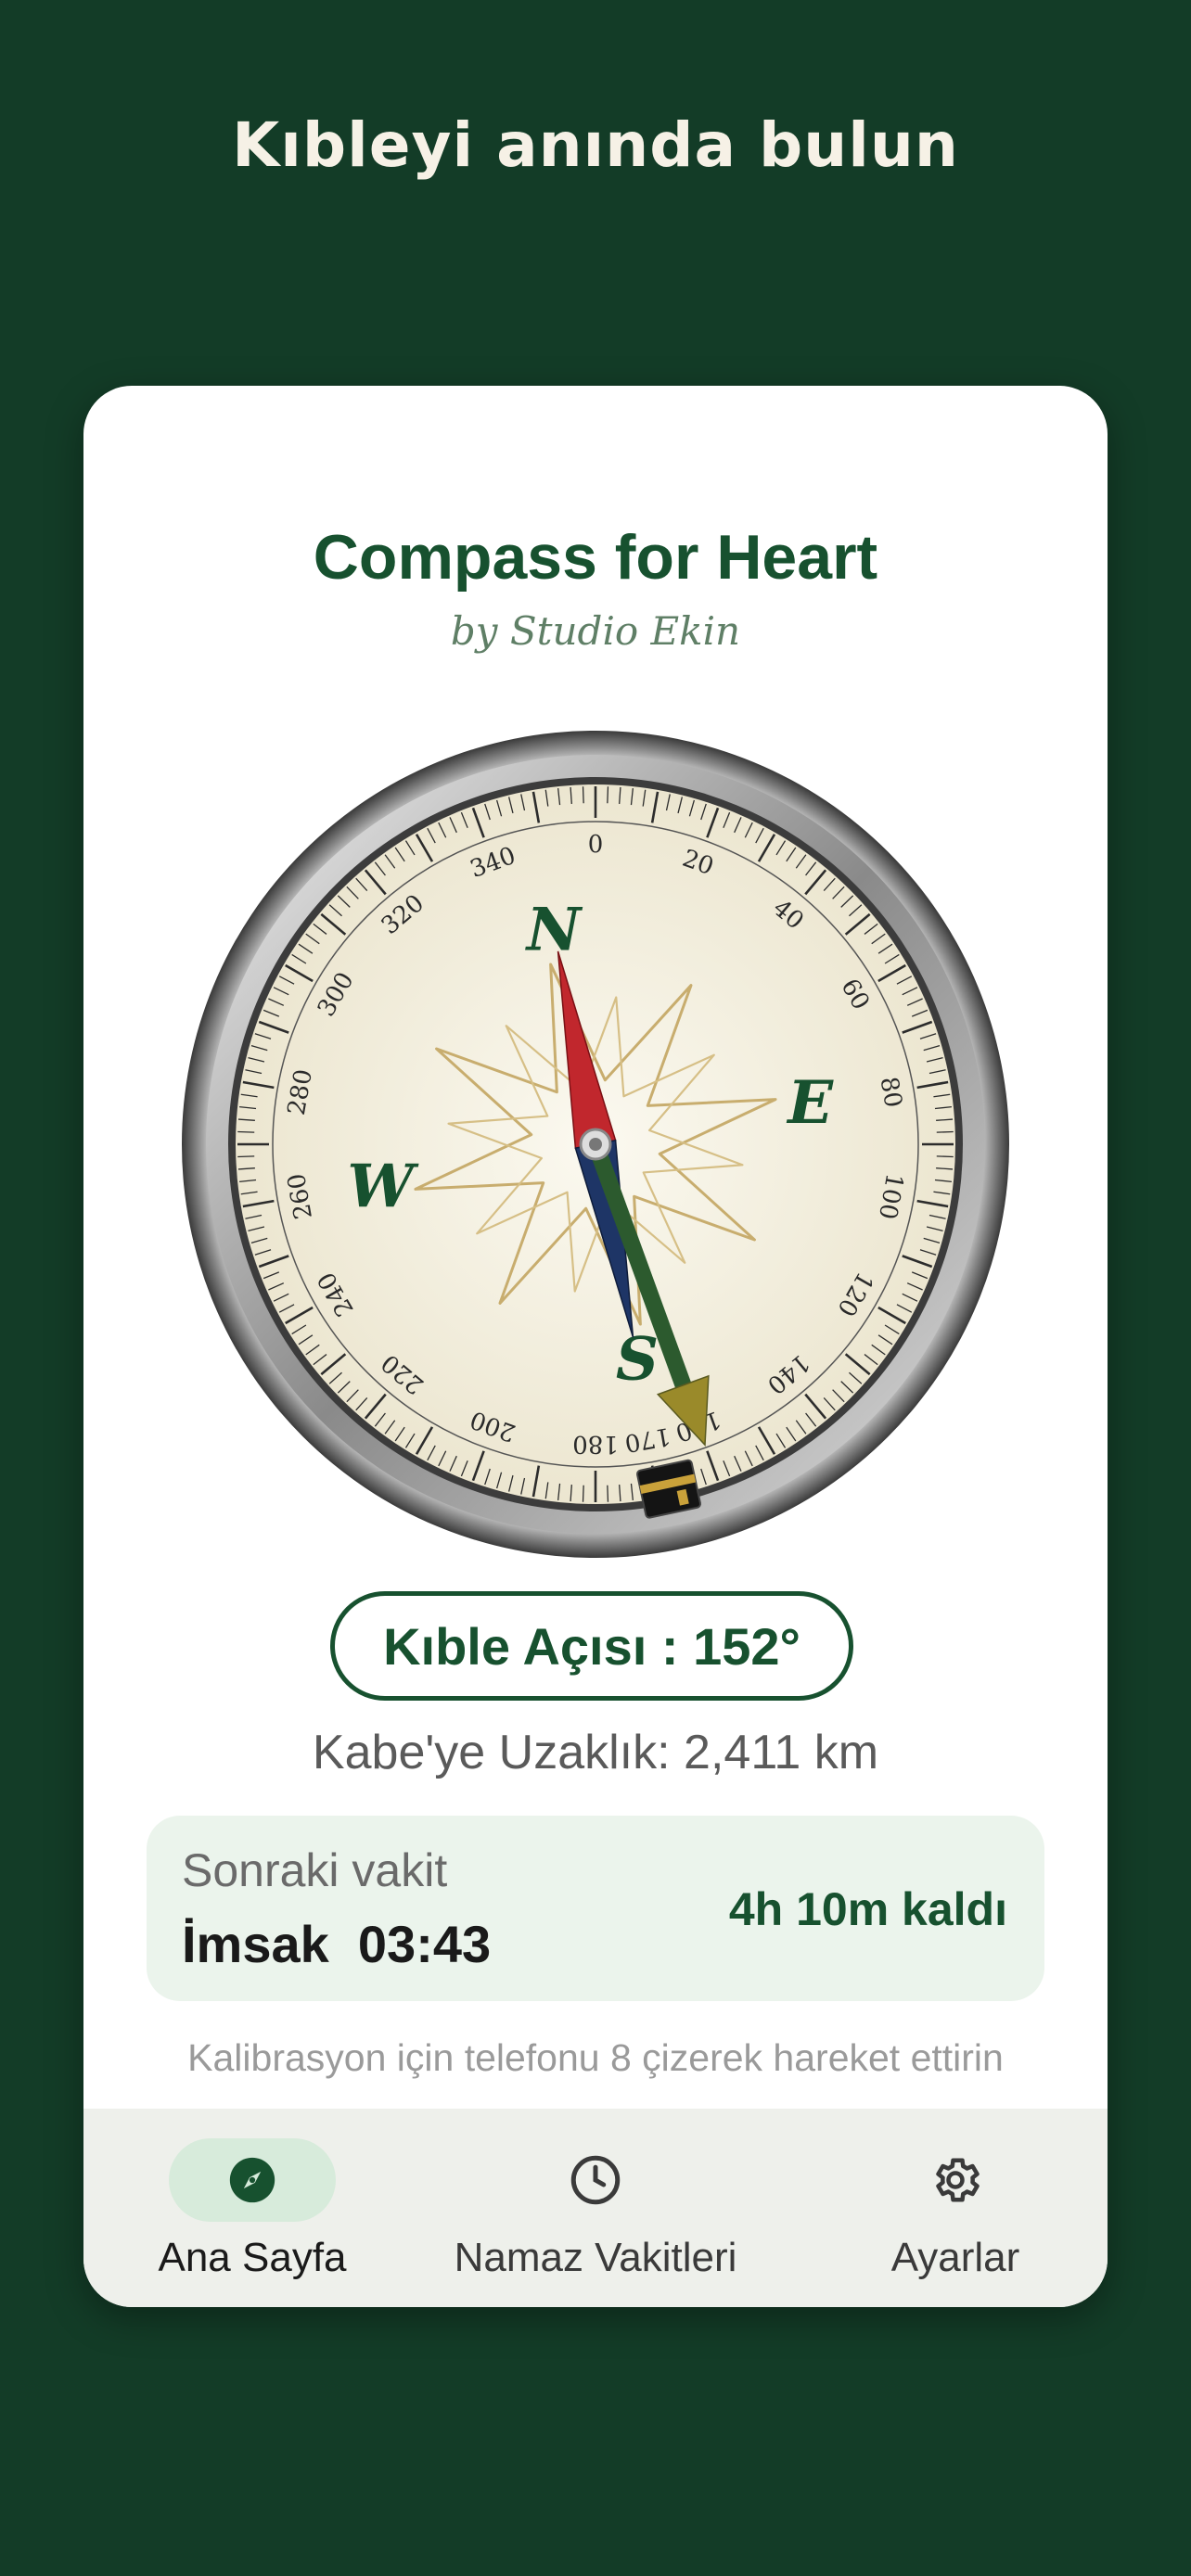  Describe the element at coordinates (955, 2258) in the screenshot. I see `nav-label-settings: Ayarlar` at that location.